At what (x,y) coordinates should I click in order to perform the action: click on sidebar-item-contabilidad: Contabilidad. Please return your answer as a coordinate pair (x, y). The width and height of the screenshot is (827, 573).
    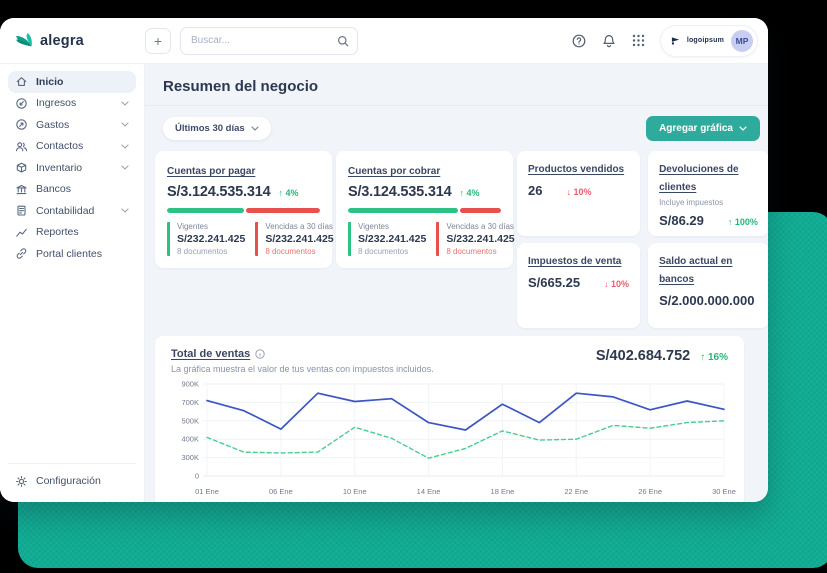
    Looking at the image, I should click on (72, 211).